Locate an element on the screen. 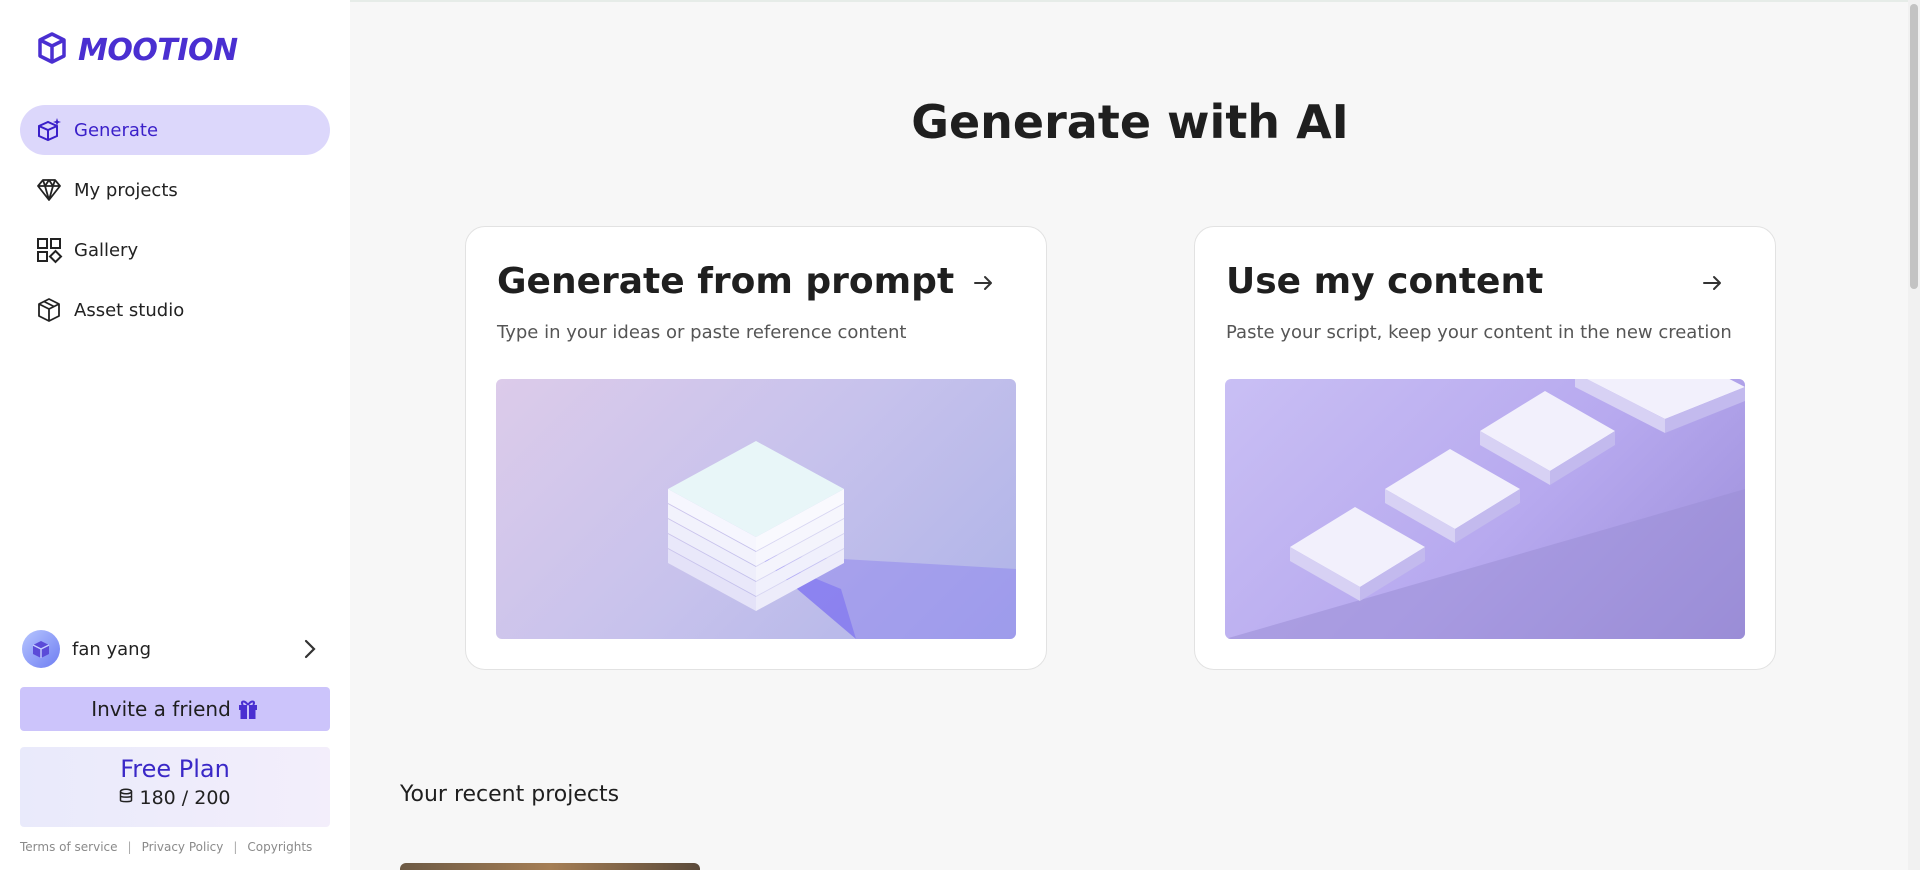  avatar is located at coordinates (41, 649).